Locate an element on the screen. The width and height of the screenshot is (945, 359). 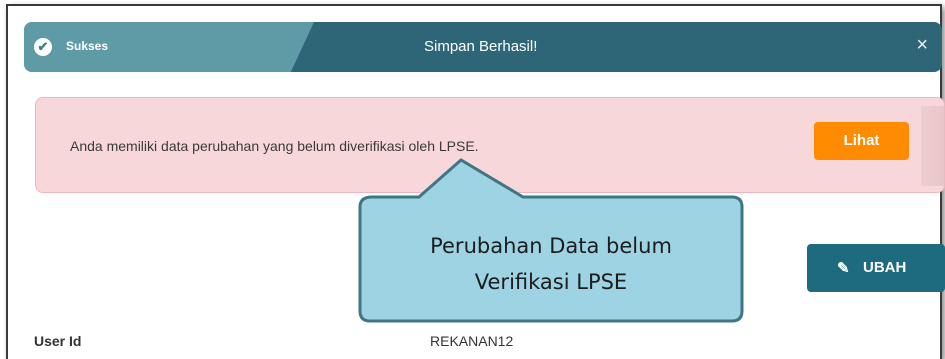
callout-text: Perubahan Data belum Verifikasi LPSE is located at coordinates (551, 264).